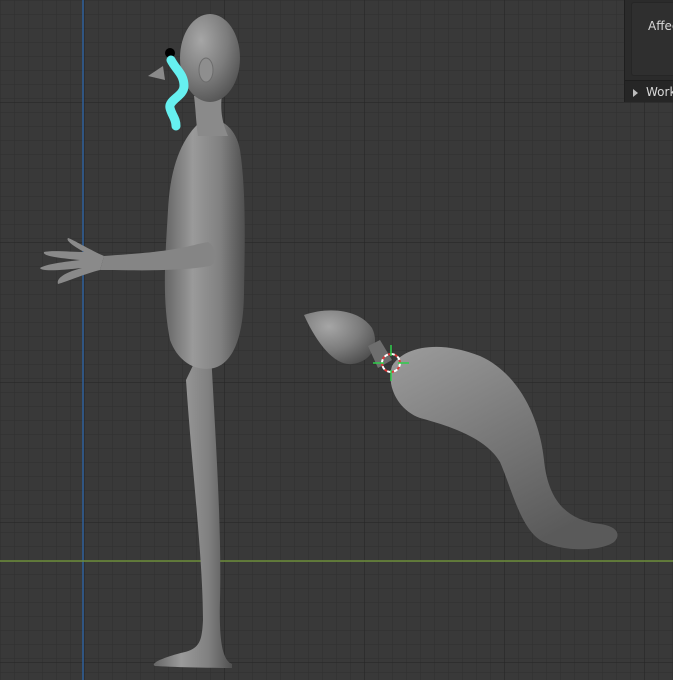 The height and width of the screenshot is (680, 673). What do you see at coordinates (652, 39) in the screenshot?
I see `affect-section: Affect` at bounding box center [652, 39].